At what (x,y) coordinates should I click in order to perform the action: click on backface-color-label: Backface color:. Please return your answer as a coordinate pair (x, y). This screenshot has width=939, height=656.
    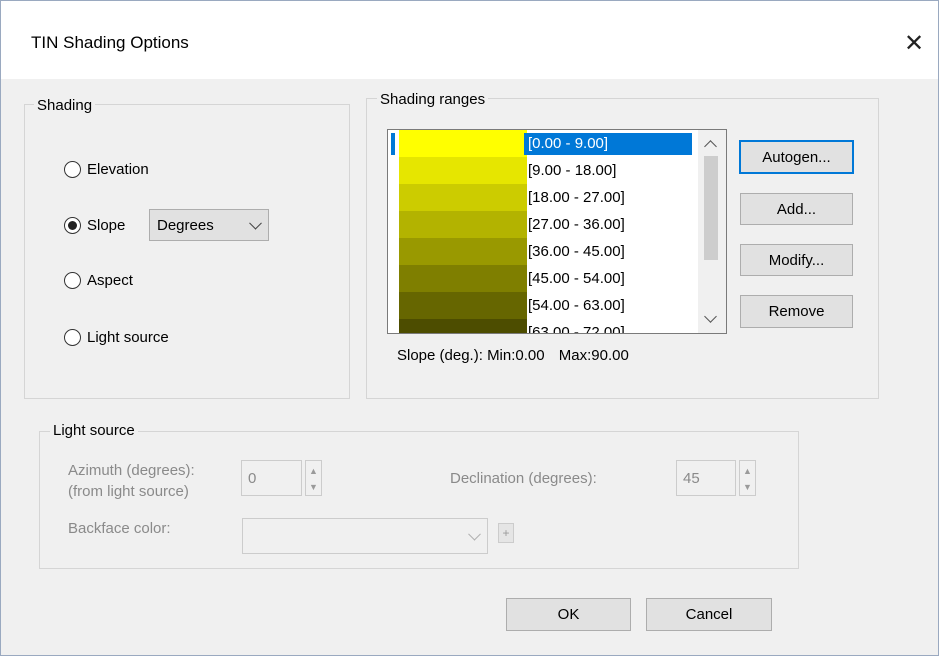
    Looking at the image, I should click on (119, 528).